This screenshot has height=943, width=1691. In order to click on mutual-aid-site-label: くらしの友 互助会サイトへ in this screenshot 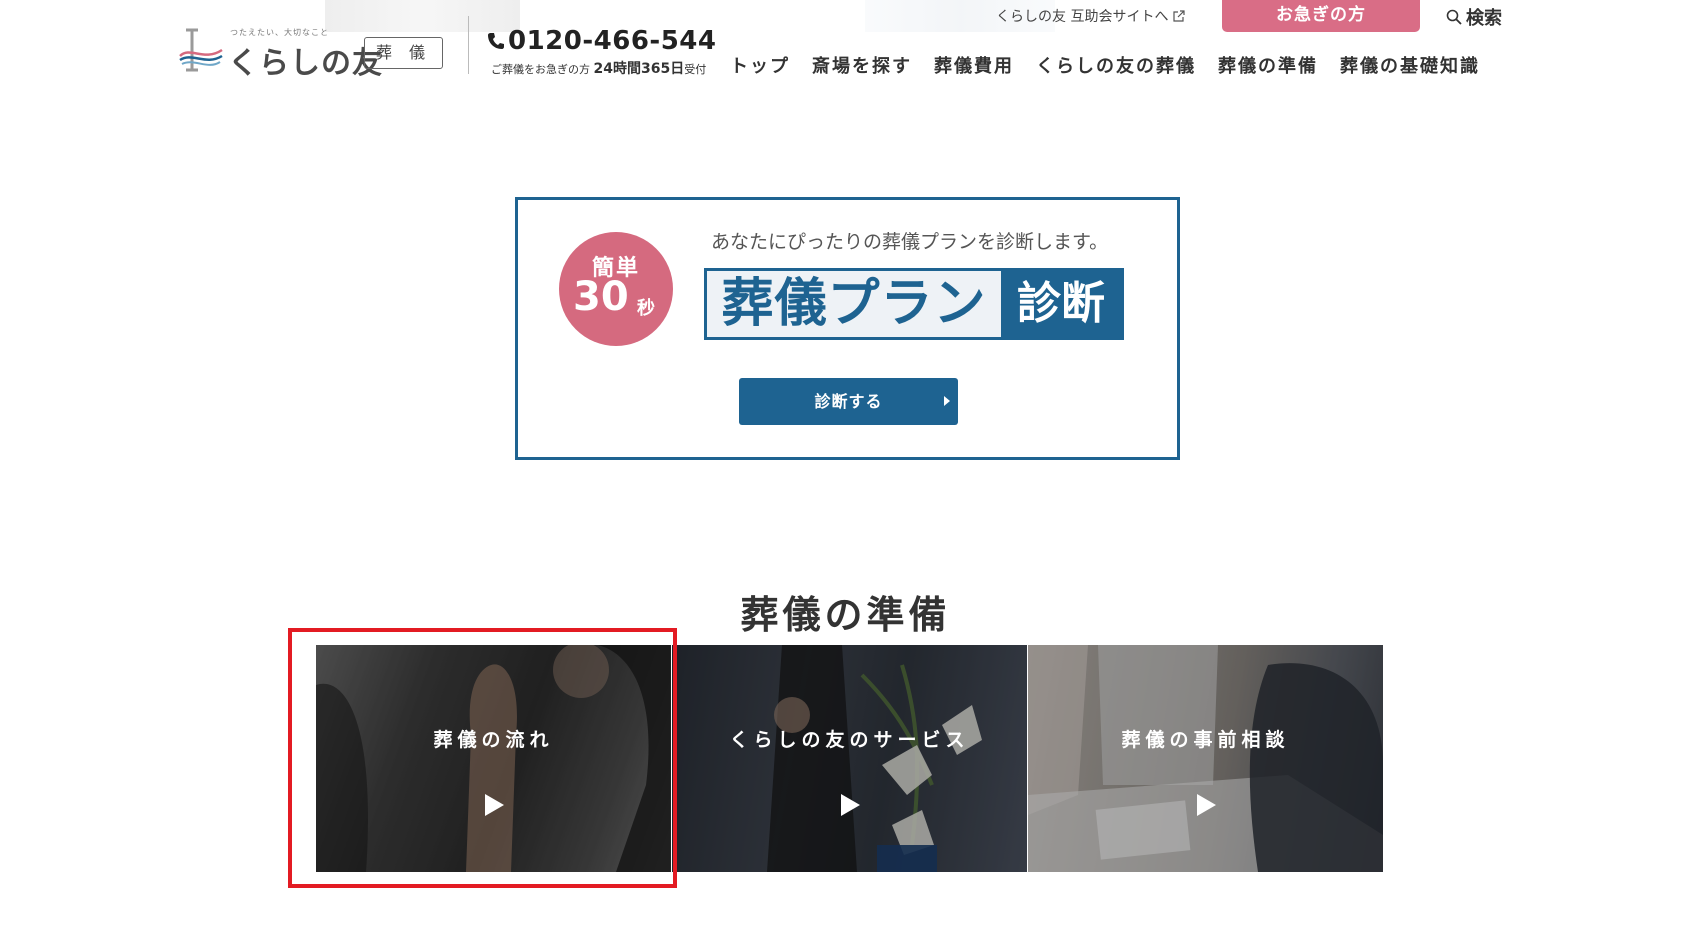, I will do `click(1082, 17)`.